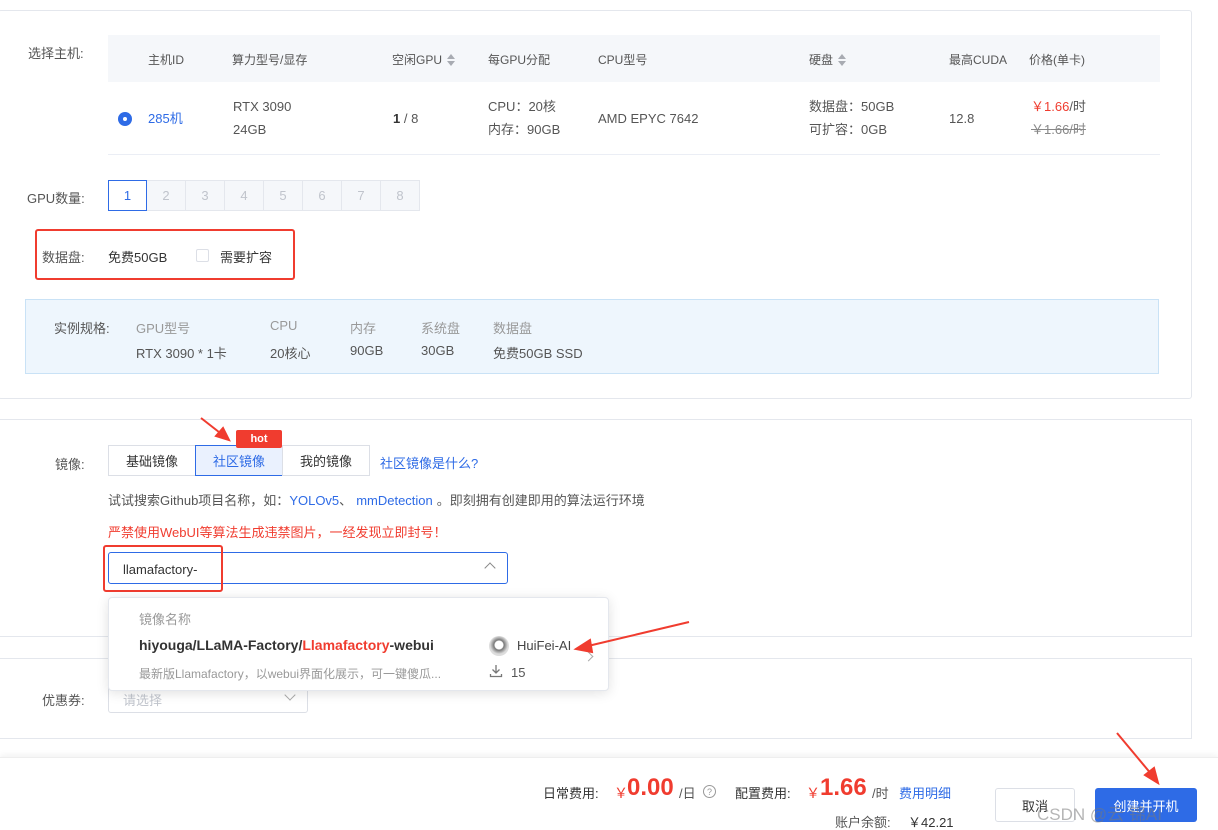  I want to click on host-label: 选择主机:, so click(56, 53).